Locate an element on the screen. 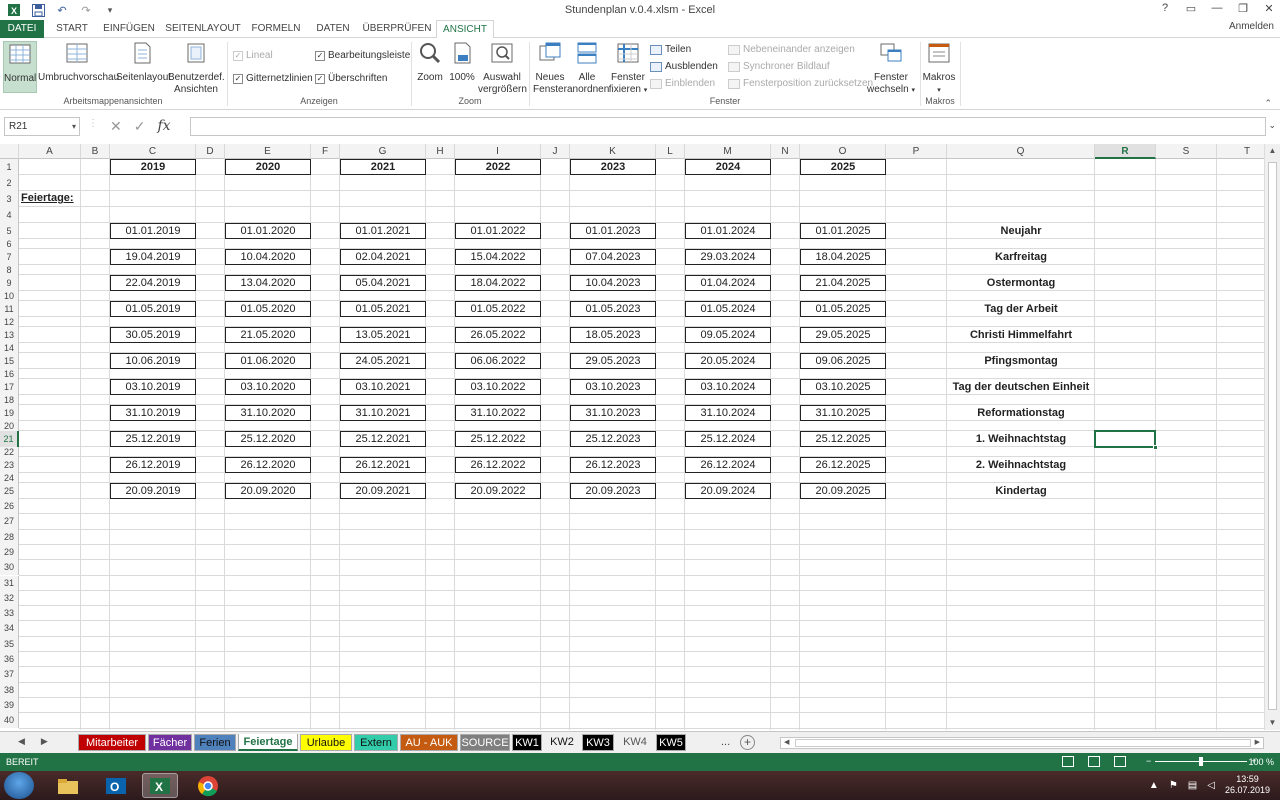 The width and height of the screenshot is (1280, 800). side-by-side-button: Nebeneinander anzeigen is located at coordinates (791, 49).